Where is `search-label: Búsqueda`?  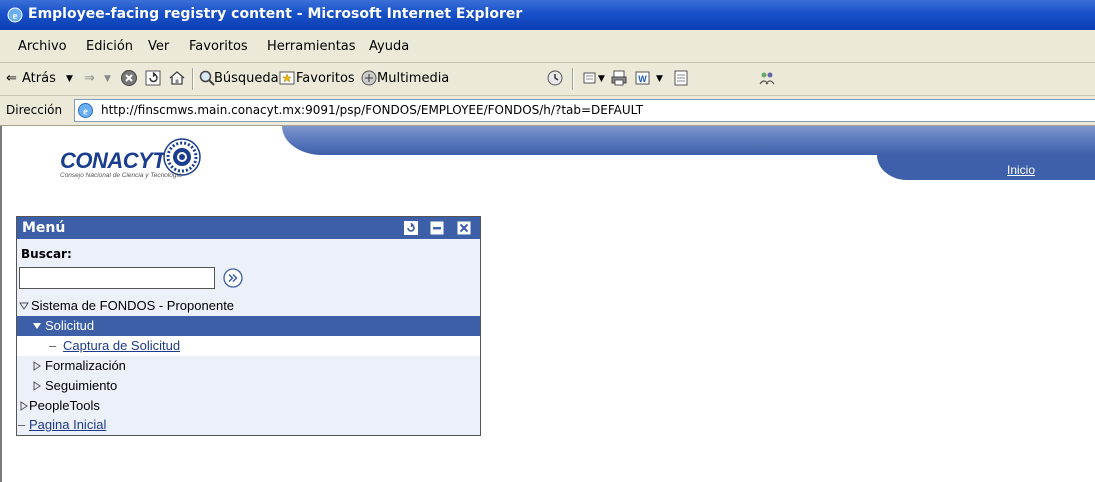
search-label: Búsqueda is located at coordinates (246, 78).